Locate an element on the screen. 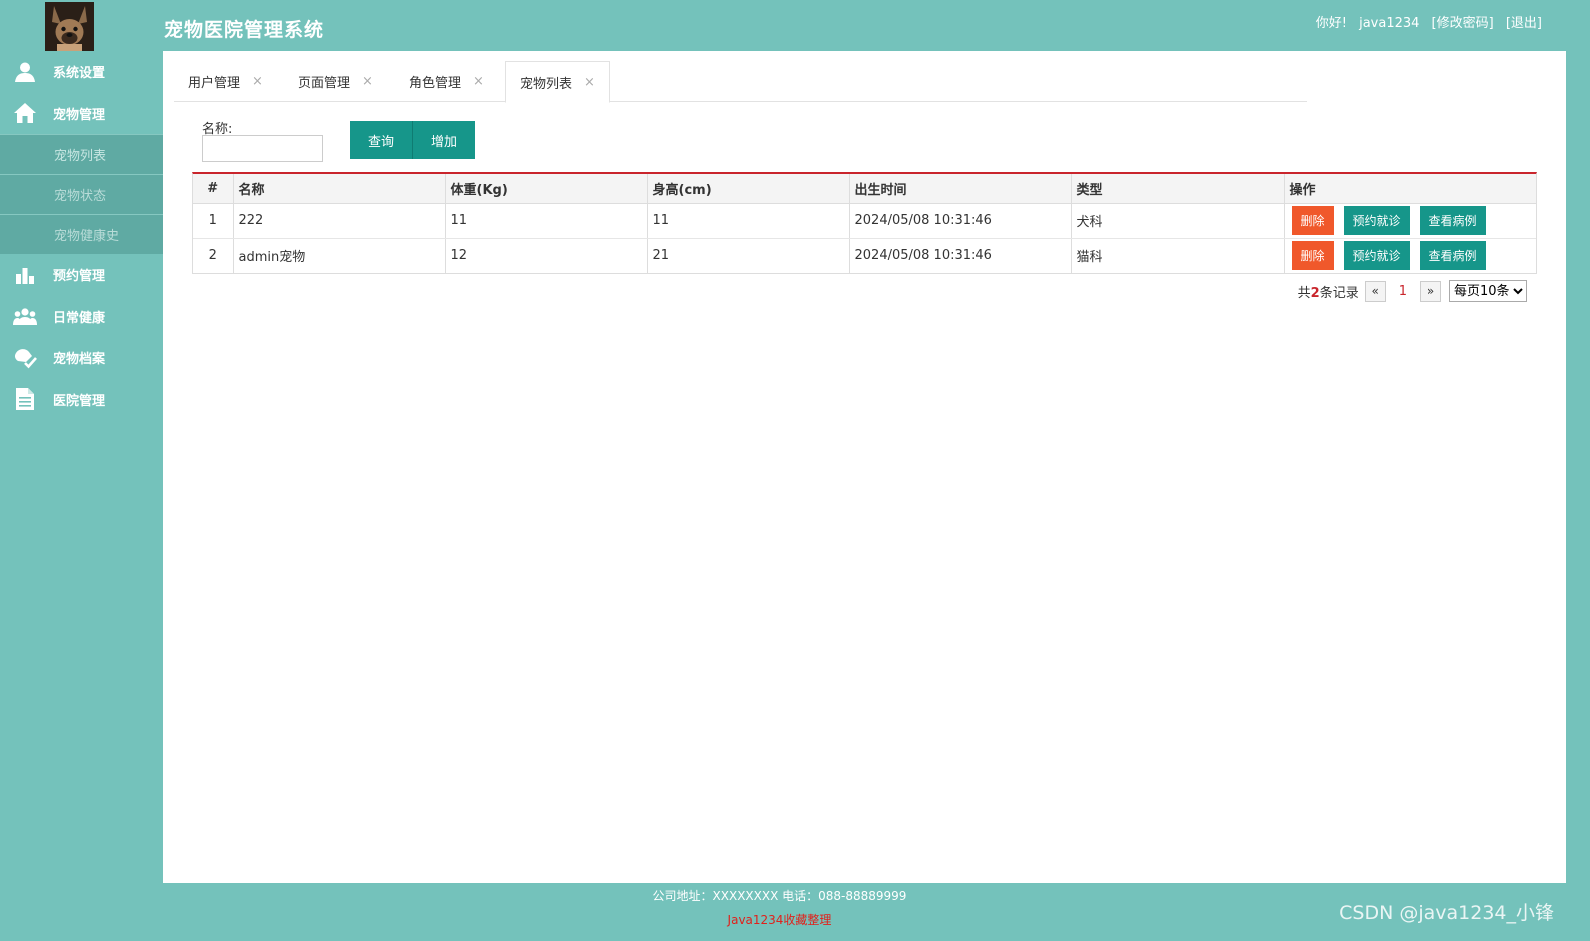 This screenshot has width=1590, height=941. sidebar-item-label: 日常健康 is located at coordinates (79, 318).